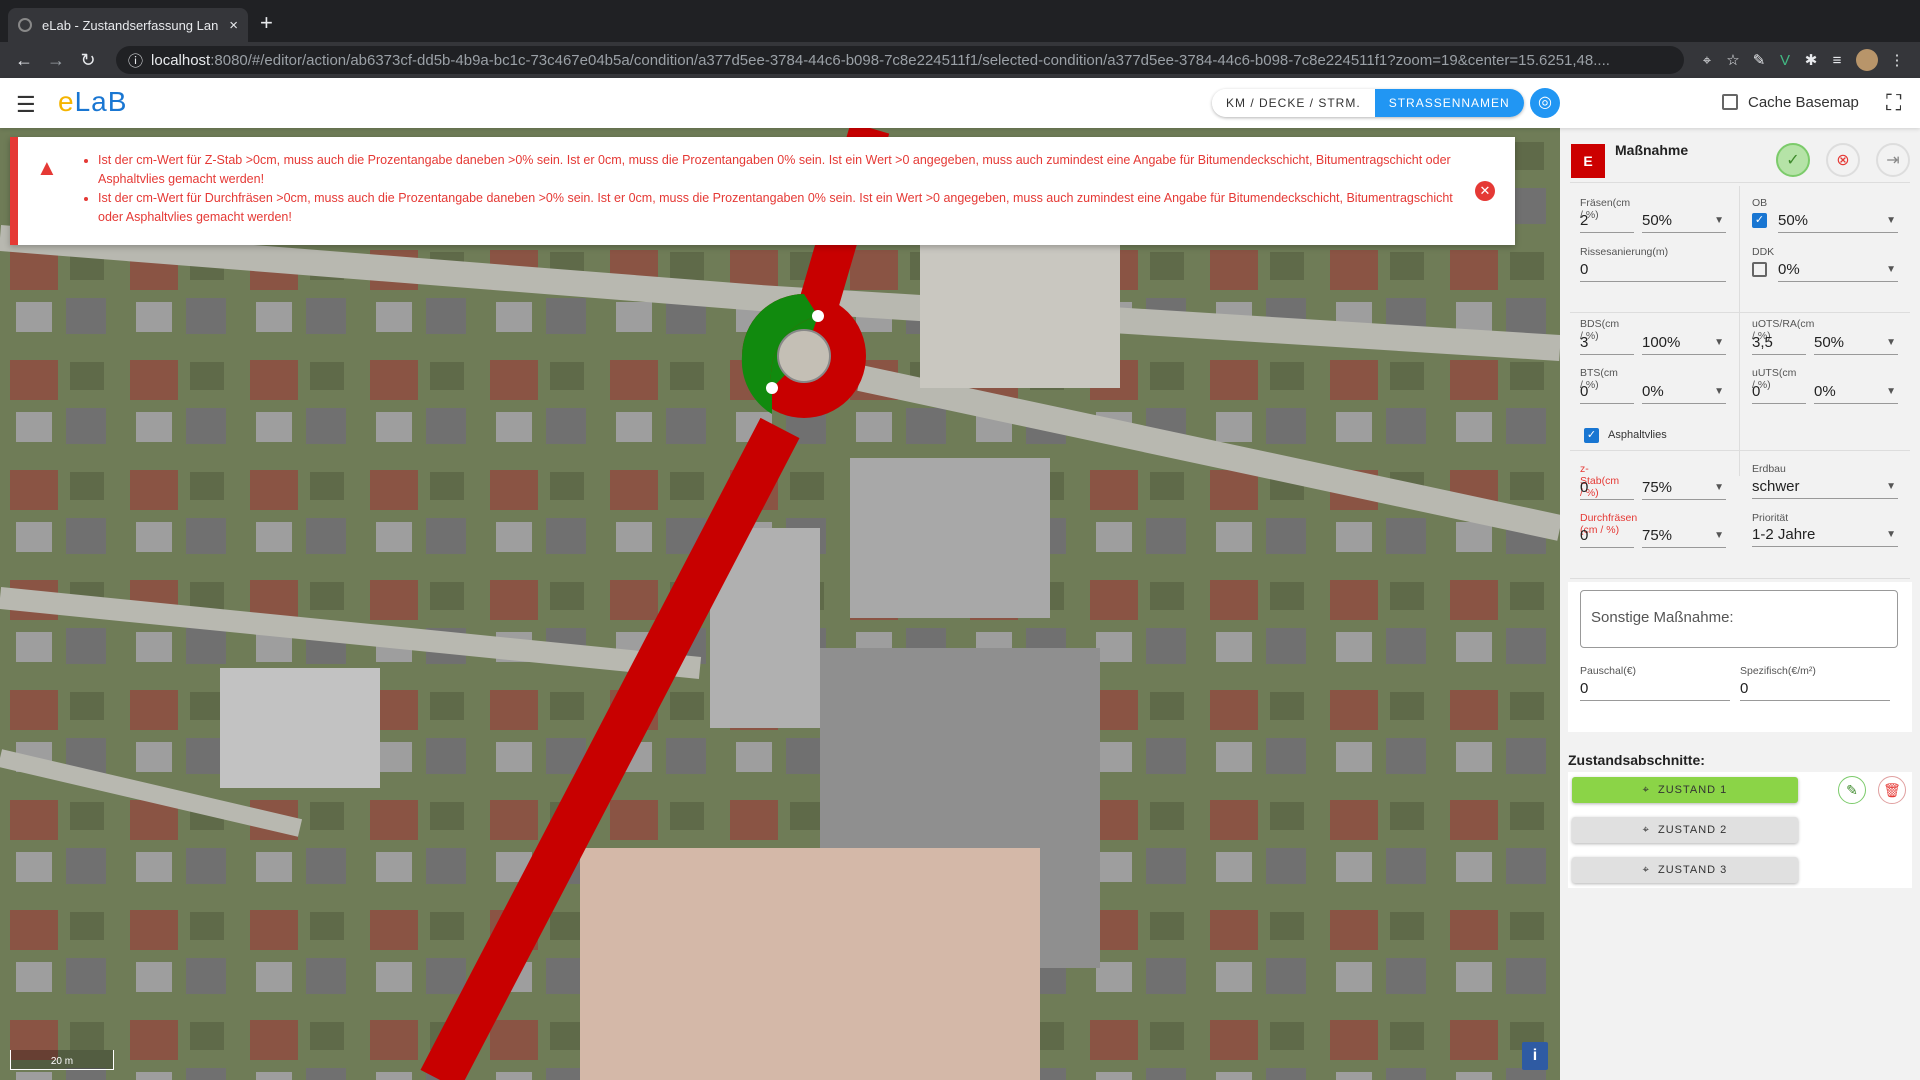 The image size is (1920, 1080). Describe the element at coordinates (1825, 536) in the screenshot. I see `prioritaet-select: 1-2 Jahre ▼` at that location.